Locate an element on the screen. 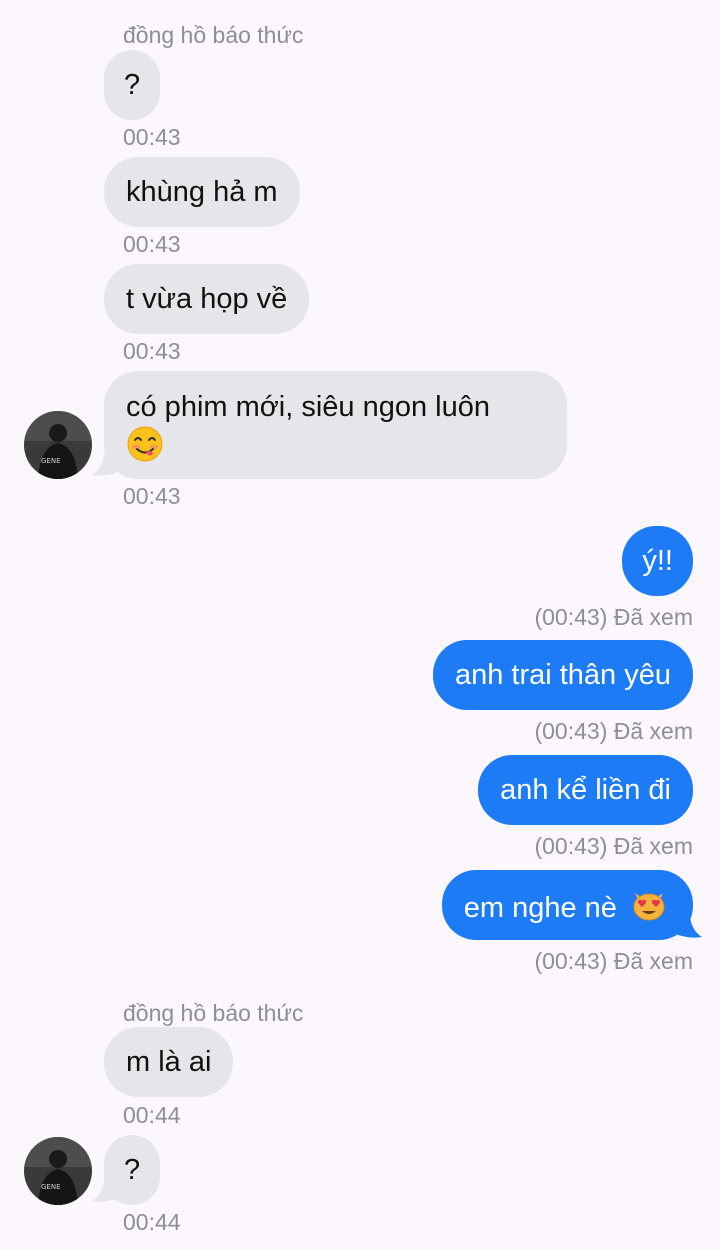 Image resolution: width=720 pixels, height=1250 pixels. smiling-cat-heart-eyes-icon is located at coordinates (649, 909).